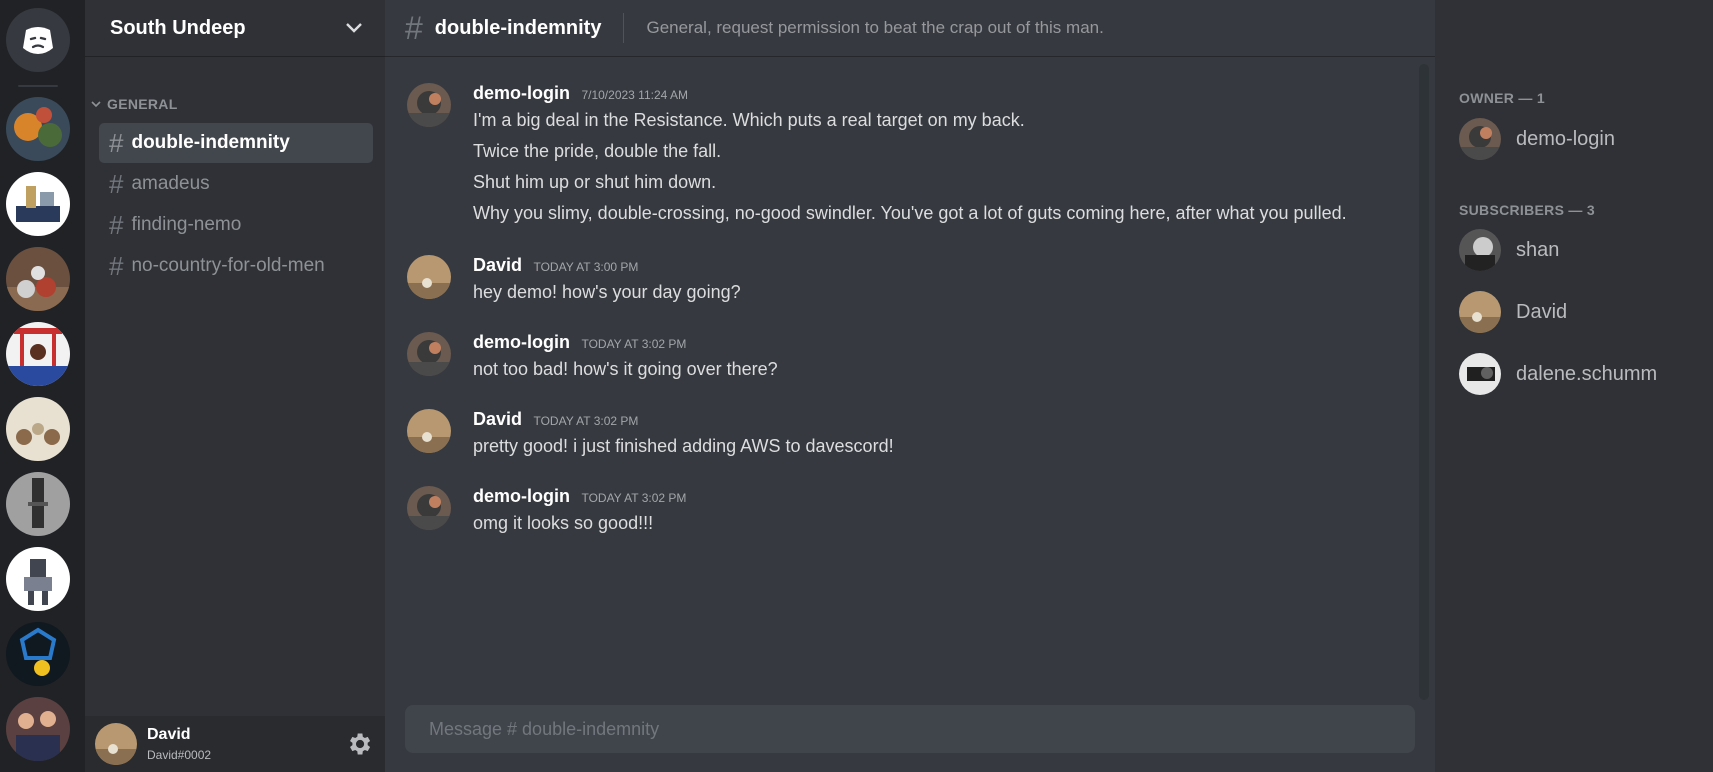  What do you see at coordinates (1565, 138) in the screenshot?
I see `member-name: demo-login` at bounding box center [1565, 138].